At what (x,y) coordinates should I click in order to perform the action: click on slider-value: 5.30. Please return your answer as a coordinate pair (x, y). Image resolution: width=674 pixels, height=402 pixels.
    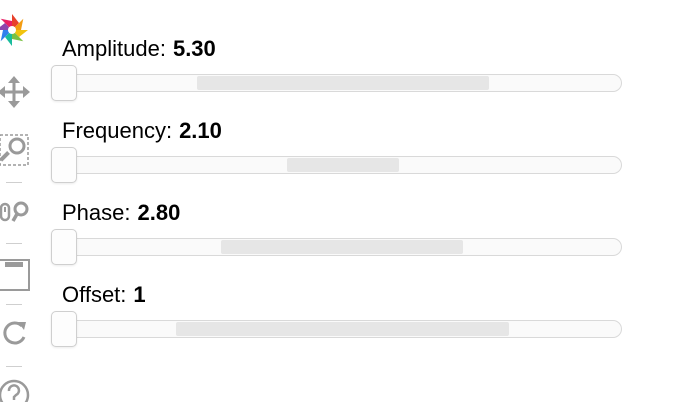
    Looking at the image, I should click on (194, 48).